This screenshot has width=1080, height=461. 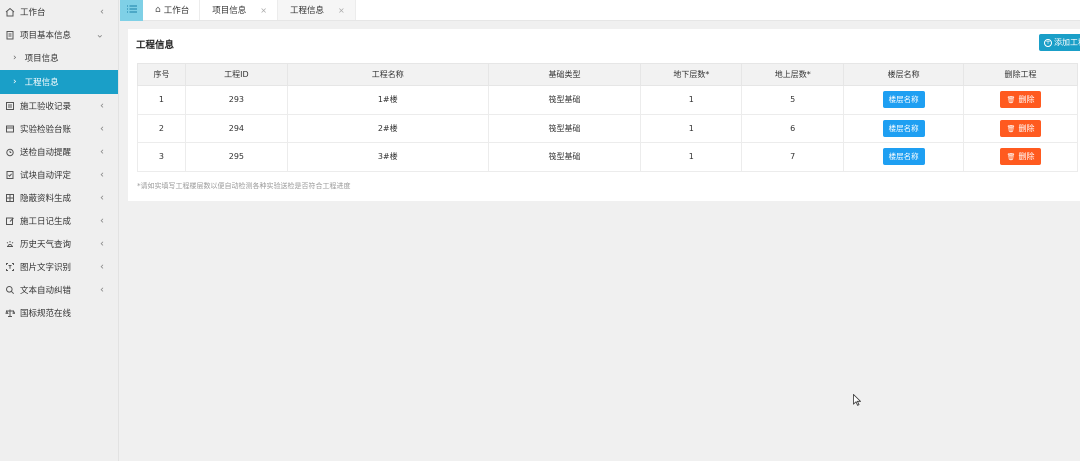 I want to click on sidebar-item-image-ocr: 图片文字识别 ‹, so click(x=59, y=266).